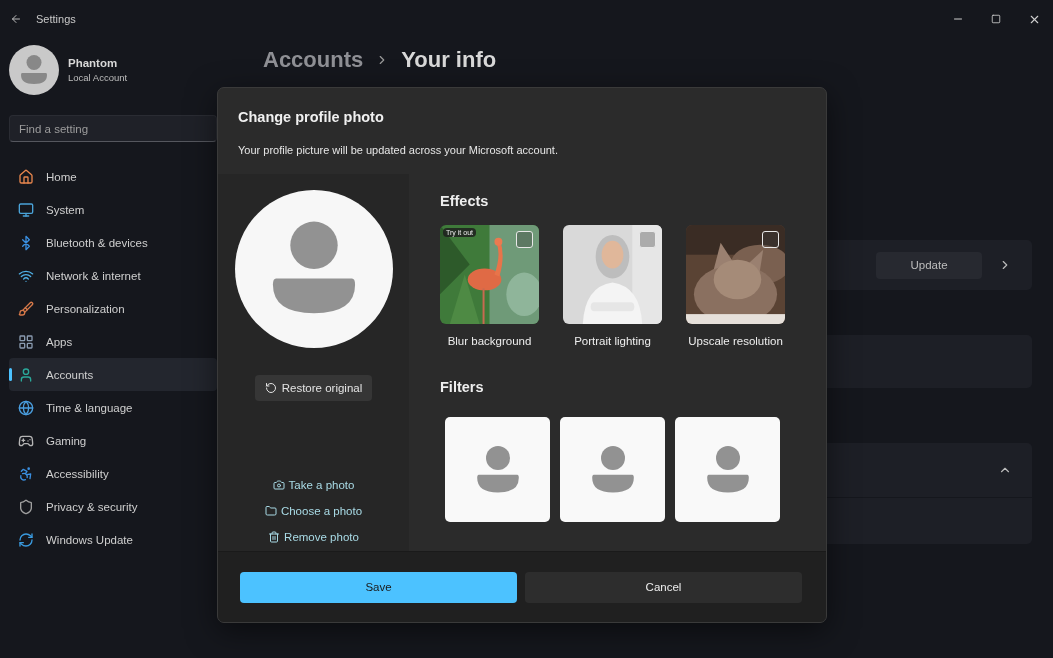 This screenshot has width=1053, height=658. I want to click on sidebar-item: Apps, so click(113, 341).